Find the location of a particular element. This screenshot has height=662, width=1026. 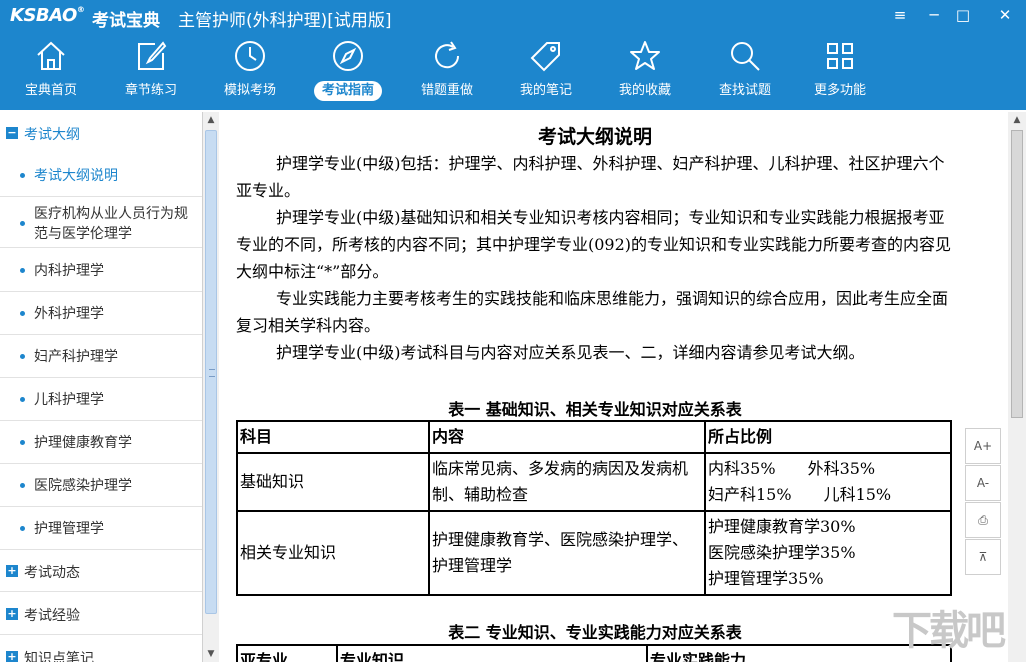

nav-label: 章节练习 is located at coordinates (150, 90).